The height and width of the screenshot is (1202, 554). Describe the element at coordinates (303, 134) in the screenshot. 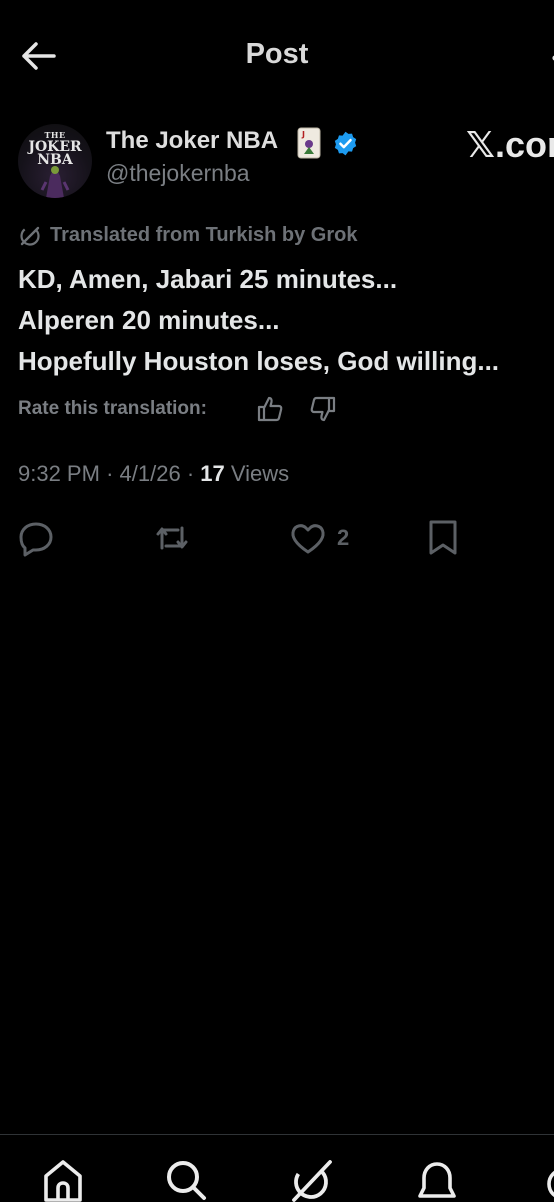

I see `svg-text: J` at that location.